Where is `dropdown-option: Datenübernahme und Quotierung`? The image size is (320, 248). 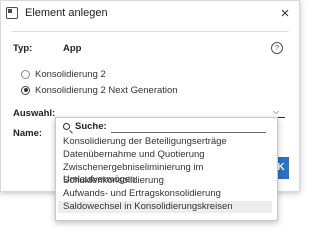 dropdown-option: Datenübernahme und Quotierung is located at coordinates (165, 155).